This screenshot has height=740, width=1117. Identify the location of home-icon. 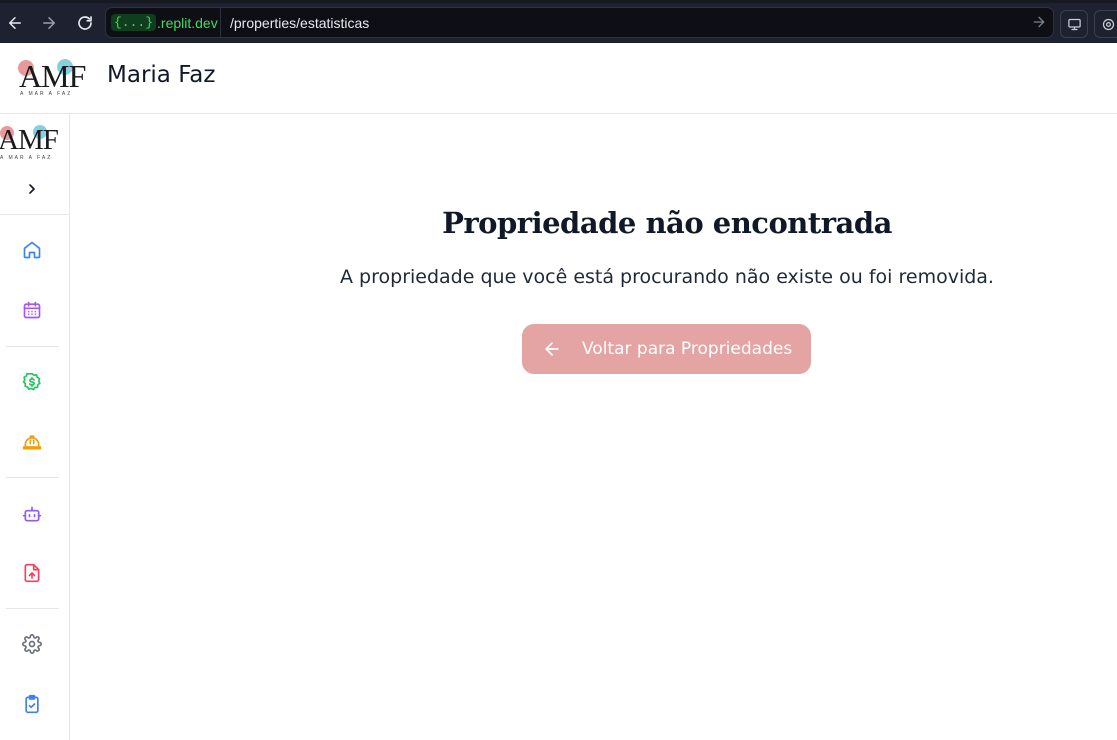
(32, 250).